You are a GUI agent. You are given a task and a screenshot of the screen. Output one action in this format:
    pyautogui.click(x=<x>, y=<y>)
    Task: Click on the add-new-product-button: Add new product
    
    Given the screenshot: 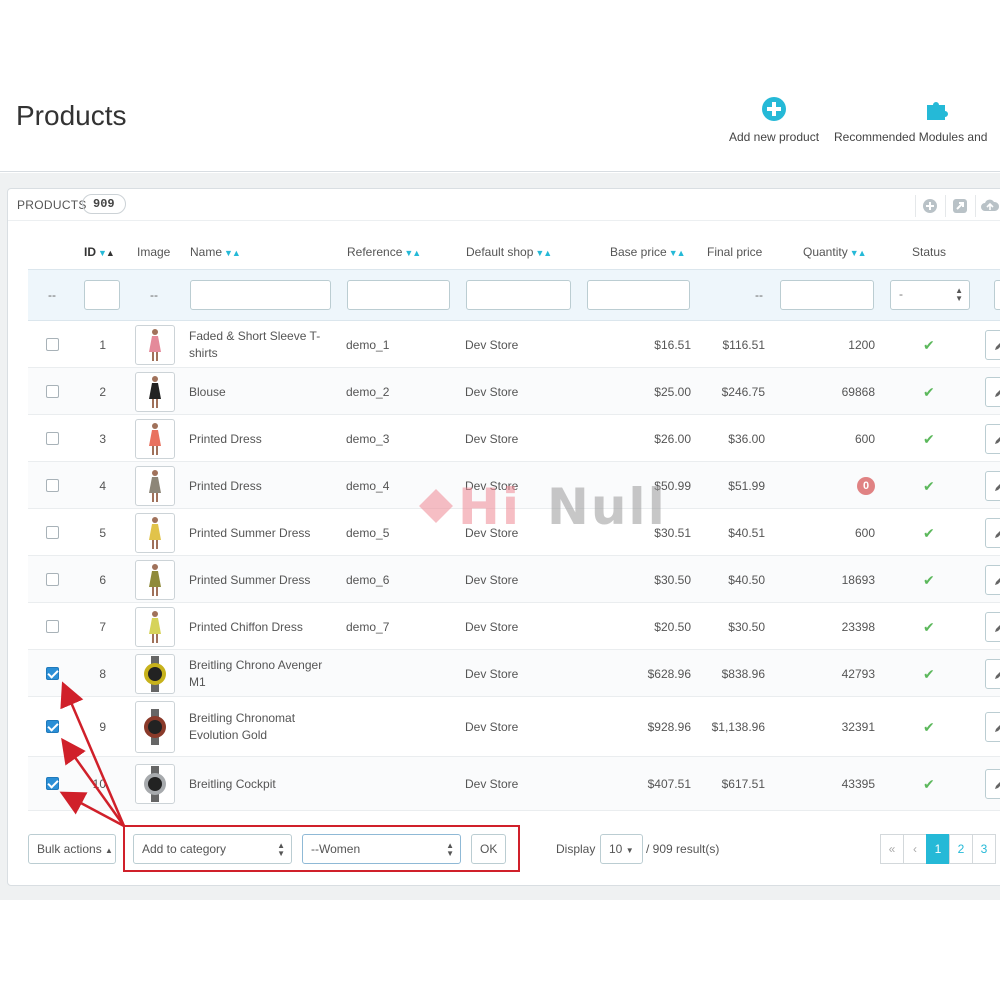 What is the action you would take?
    pyautogui.click(x=774, y=120)
    